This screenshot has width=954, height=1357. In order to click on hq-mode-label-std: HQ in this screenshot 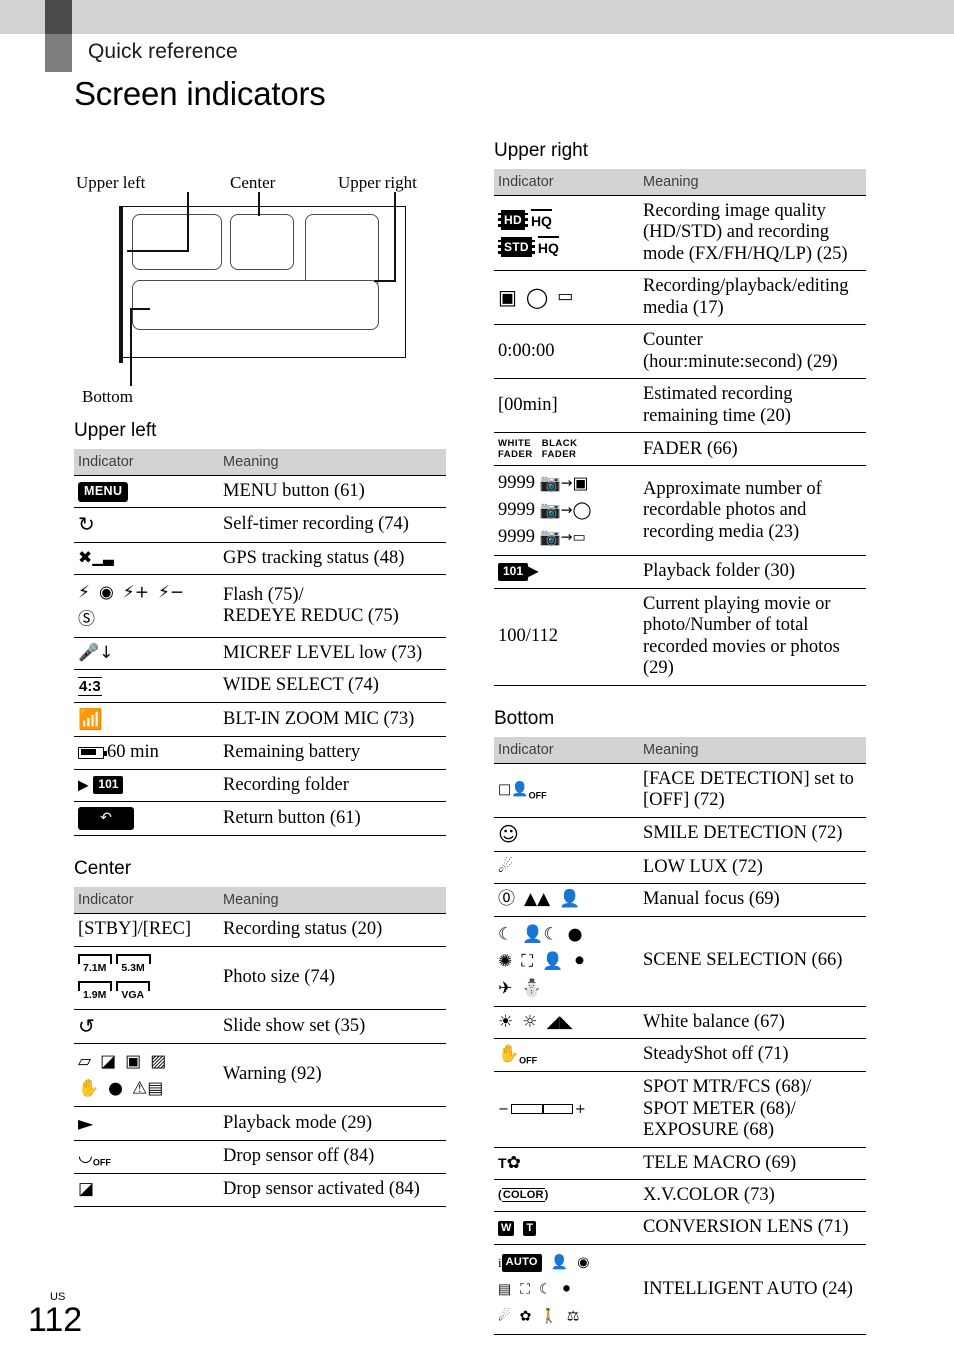, I will do `click(548, 246)`.